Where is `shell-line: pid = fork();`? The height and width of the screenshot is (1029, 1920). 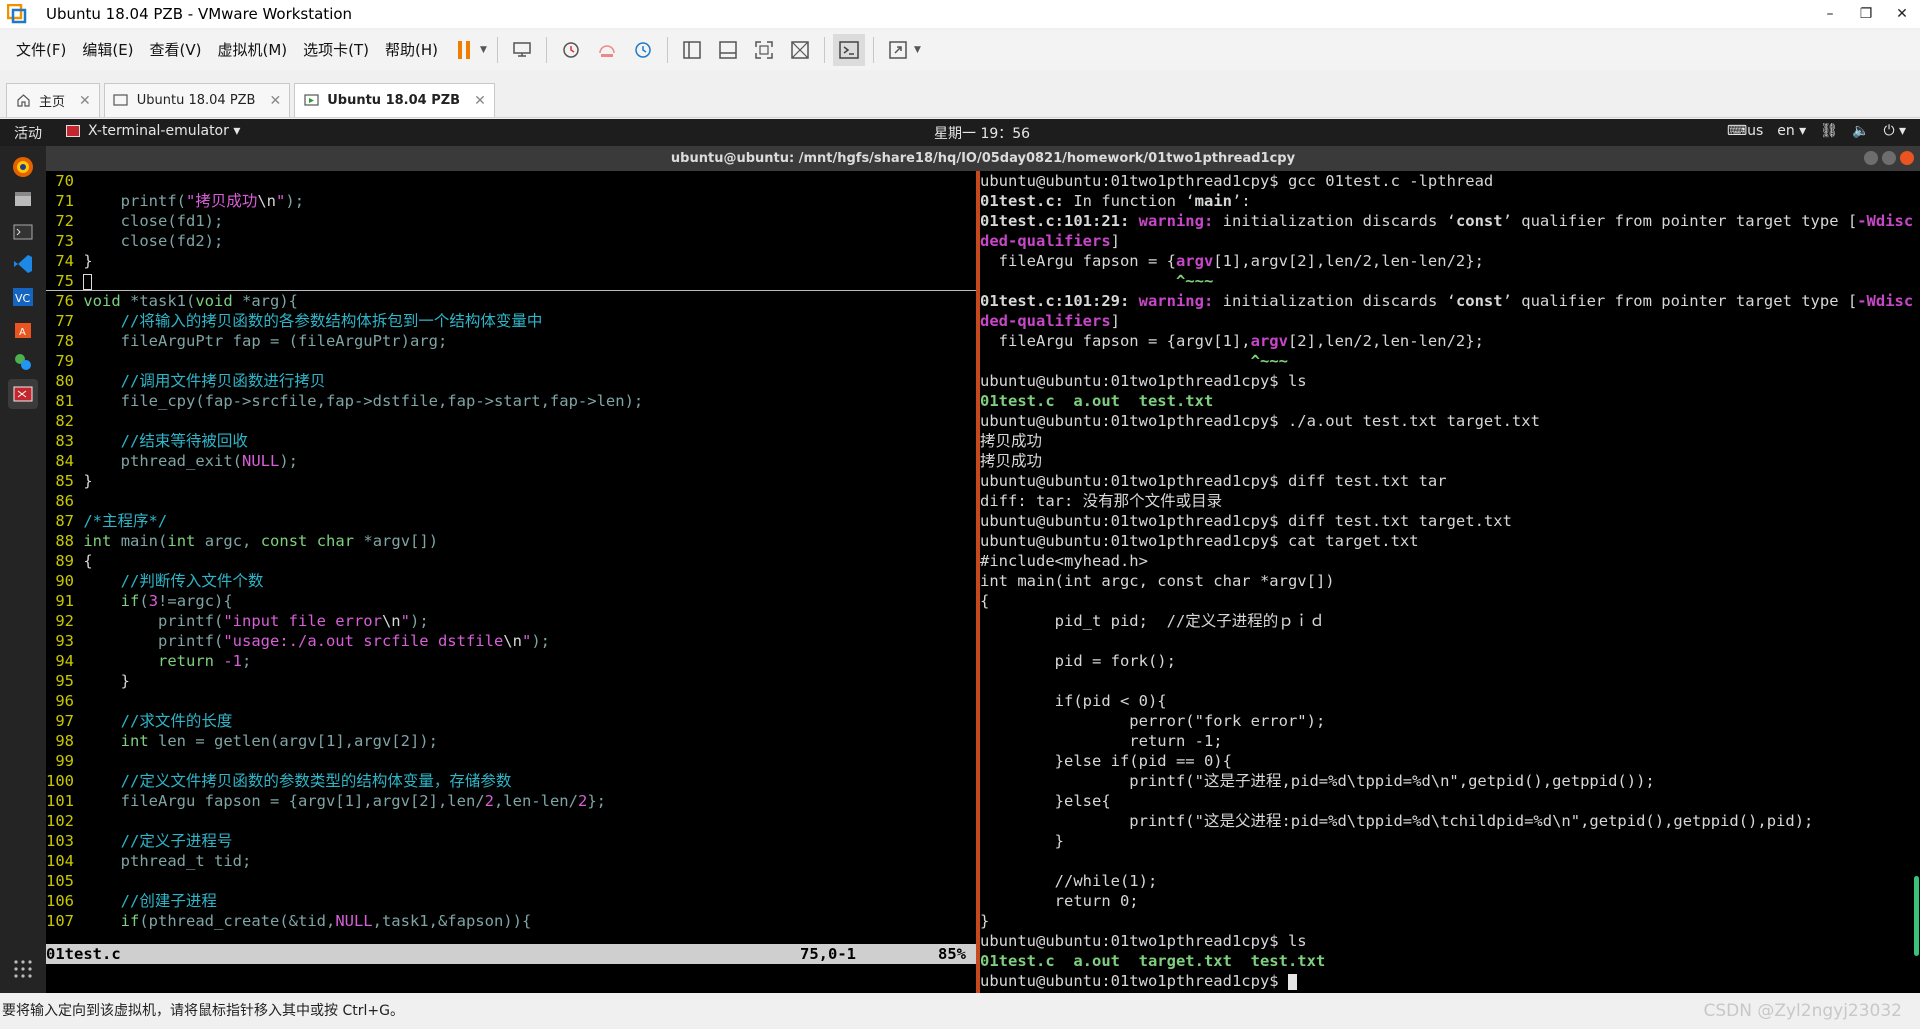
shell-line: pid = fork(); is located at coordinates (1078, 661).